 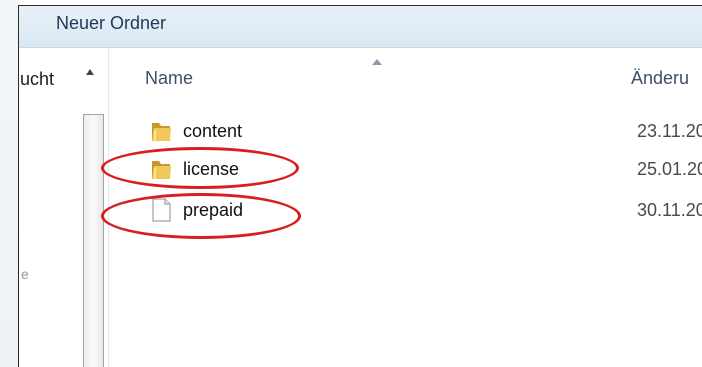 I want to click on breadcrumb-folder-label: Neuer Ordner, so click(x=111, y=23).